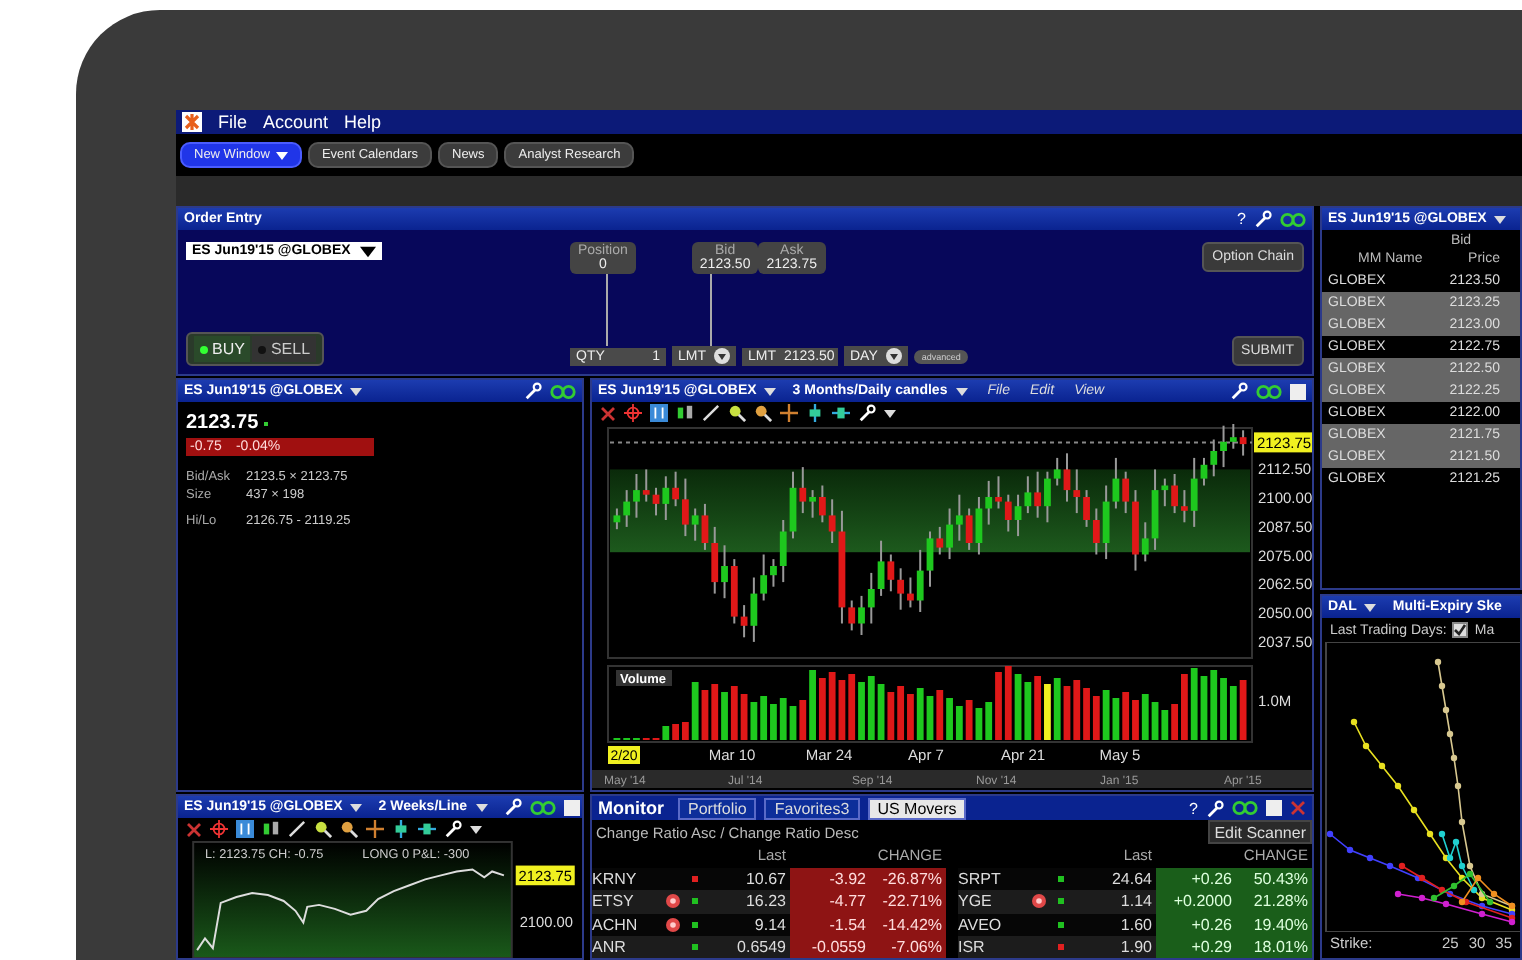  Describe the element at coordinates (717, 808) in the screenshot. I see `tab: Portfolio` at that location.